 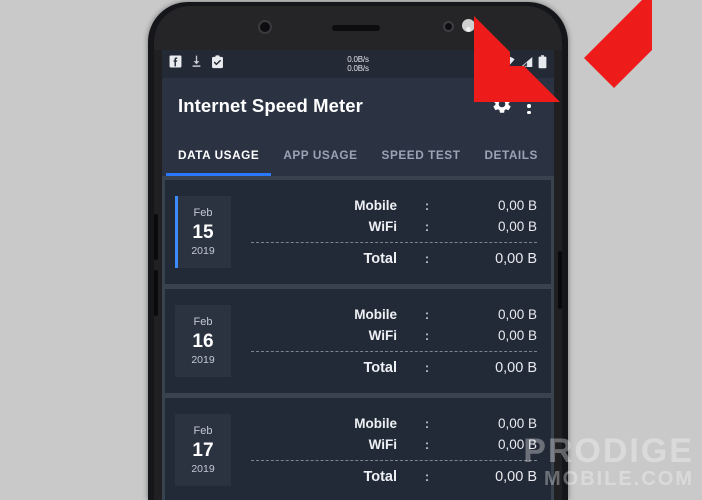 I want to click on status-bar-right-icons, so click(x=514, y=64).